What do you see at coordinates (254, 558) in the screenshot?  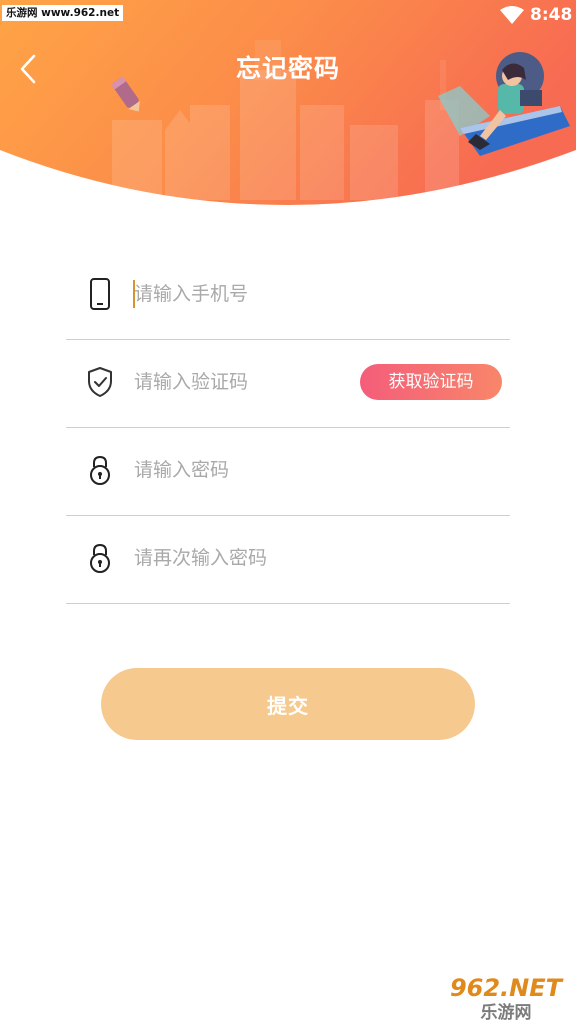 I see `confirm-password-input` at bounding box center [254, 558].